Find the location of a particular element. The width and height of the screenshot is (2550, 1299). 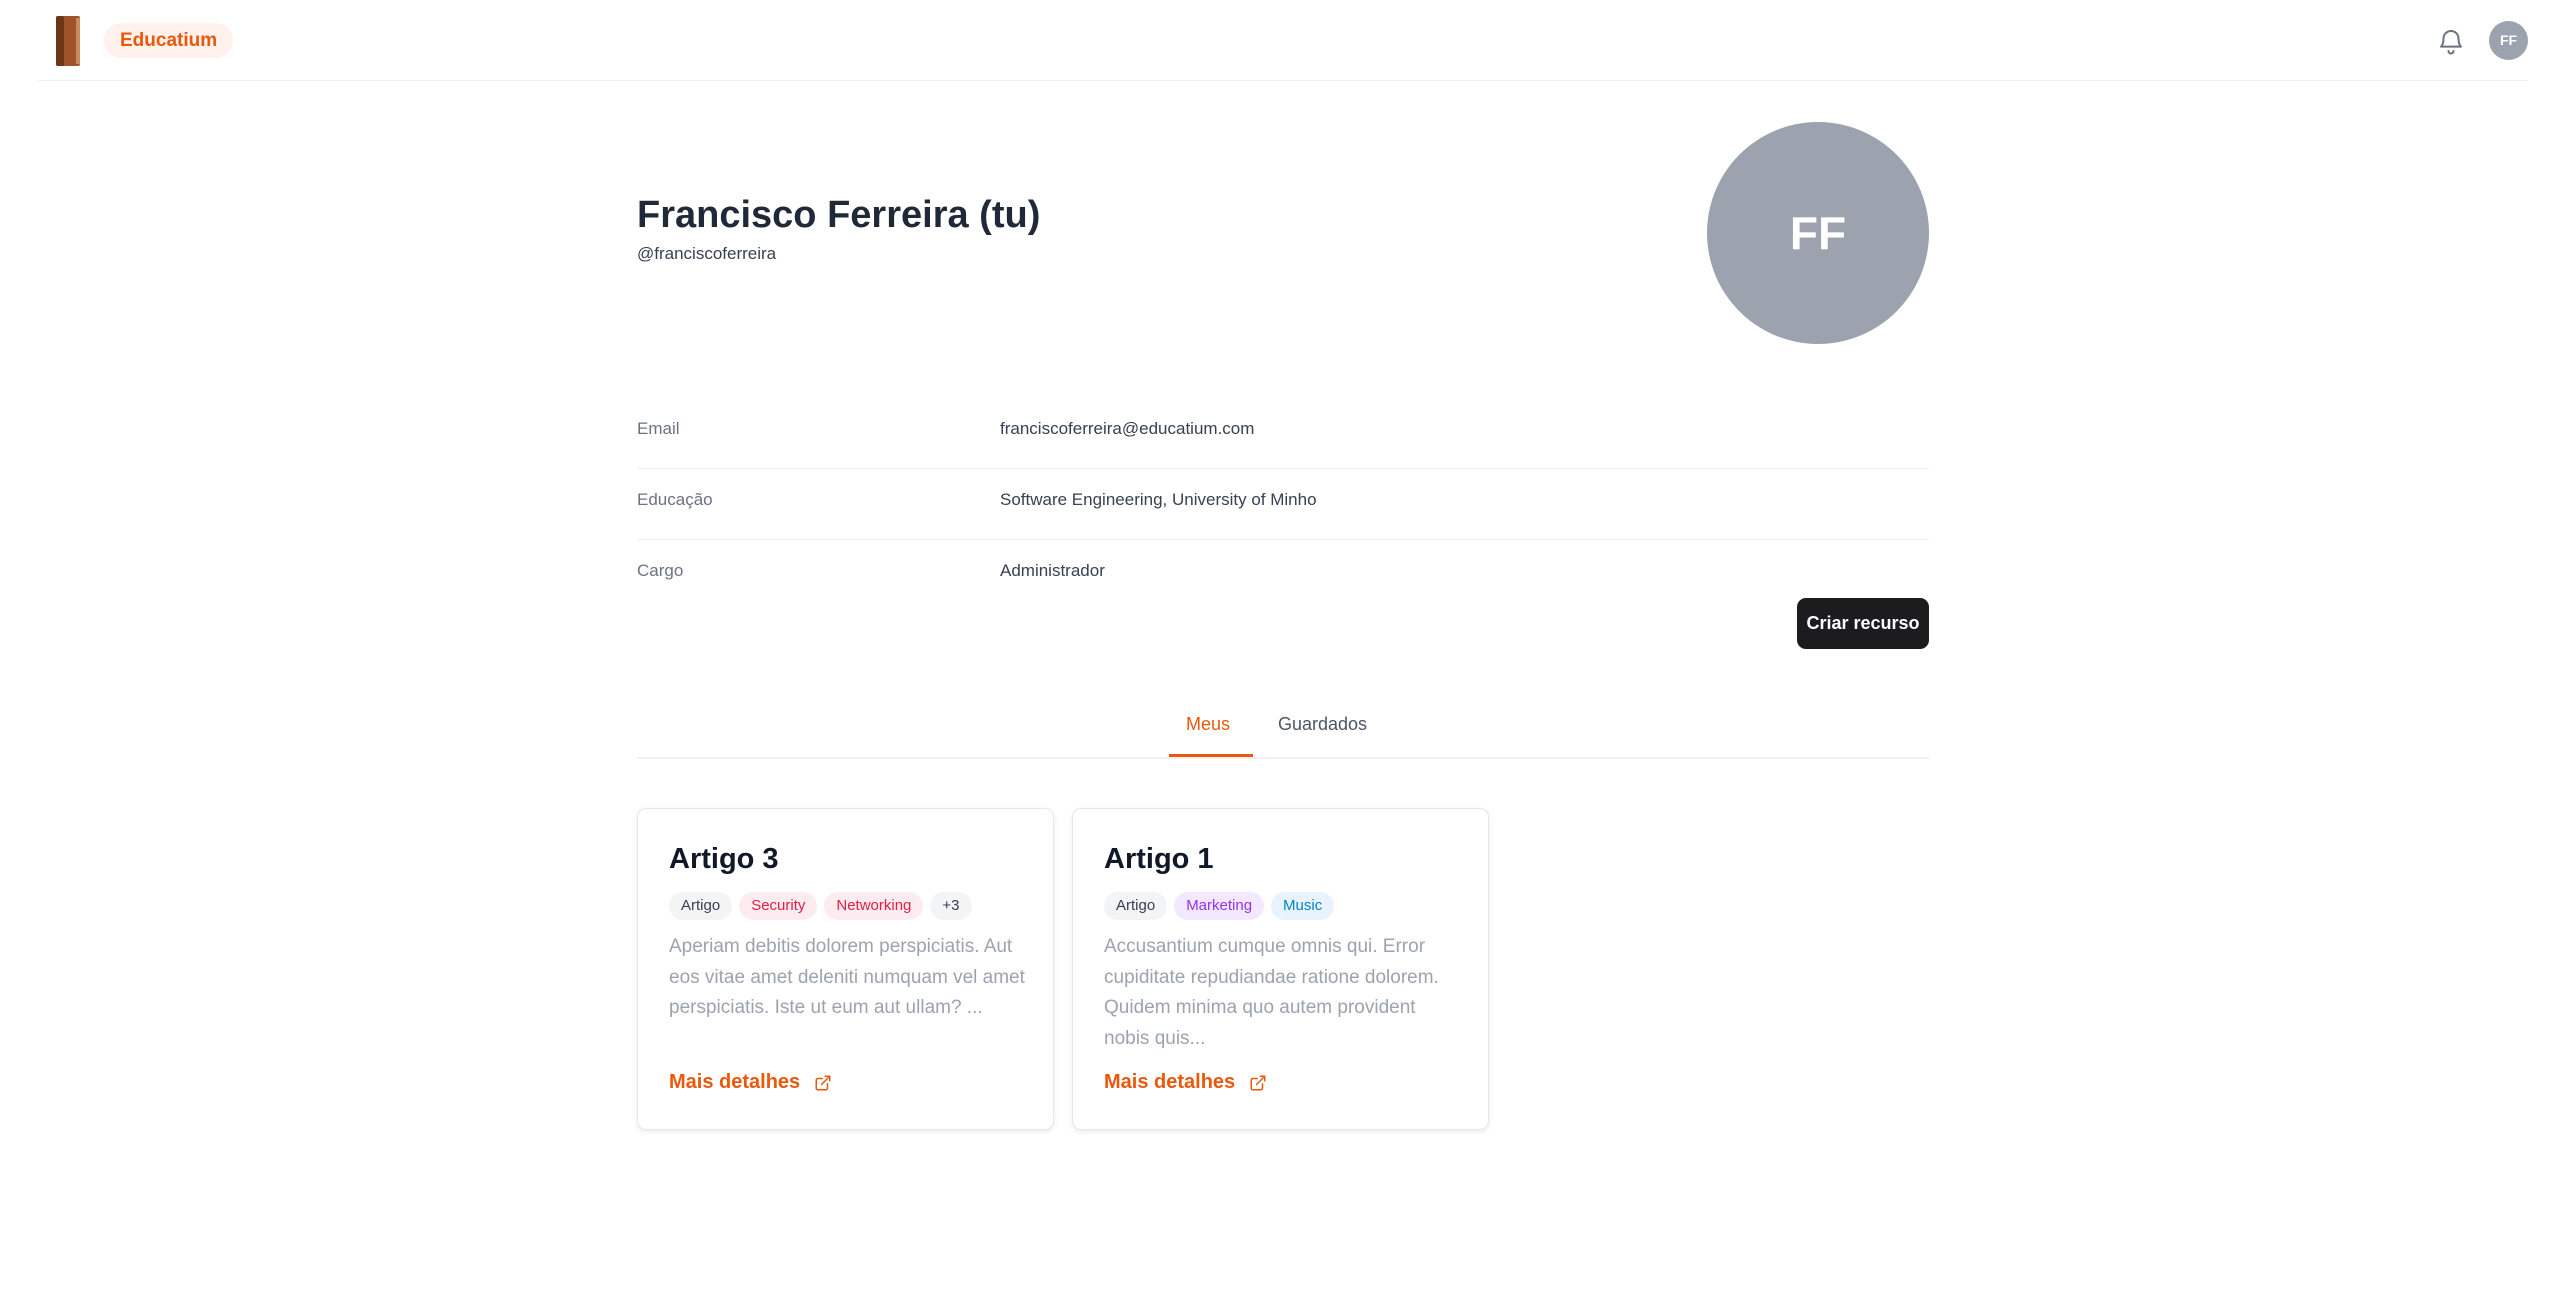

tag: Networking is located at coordinates (874, 906).